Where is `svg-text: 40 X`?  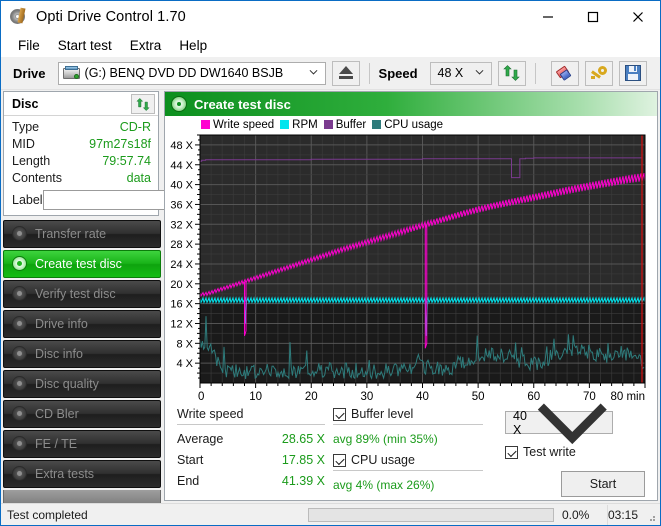 svg-text: 40 X is located at coordinates (181, 186).